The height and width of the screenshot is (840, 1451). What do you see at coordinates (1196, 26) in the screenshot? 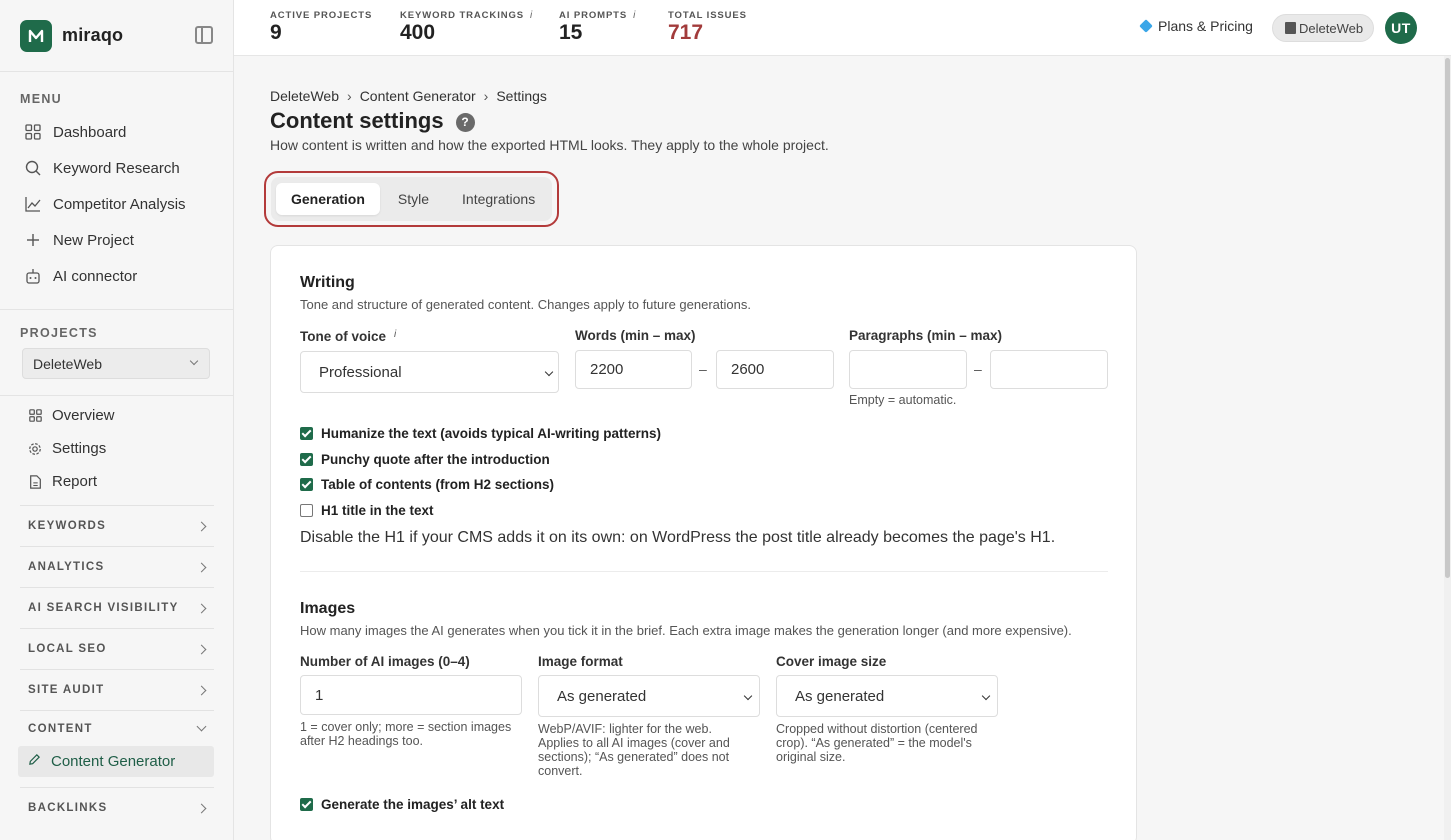
I see `plans-pricing-link: Plans & Pricing` at bounding box center [1196, 26].